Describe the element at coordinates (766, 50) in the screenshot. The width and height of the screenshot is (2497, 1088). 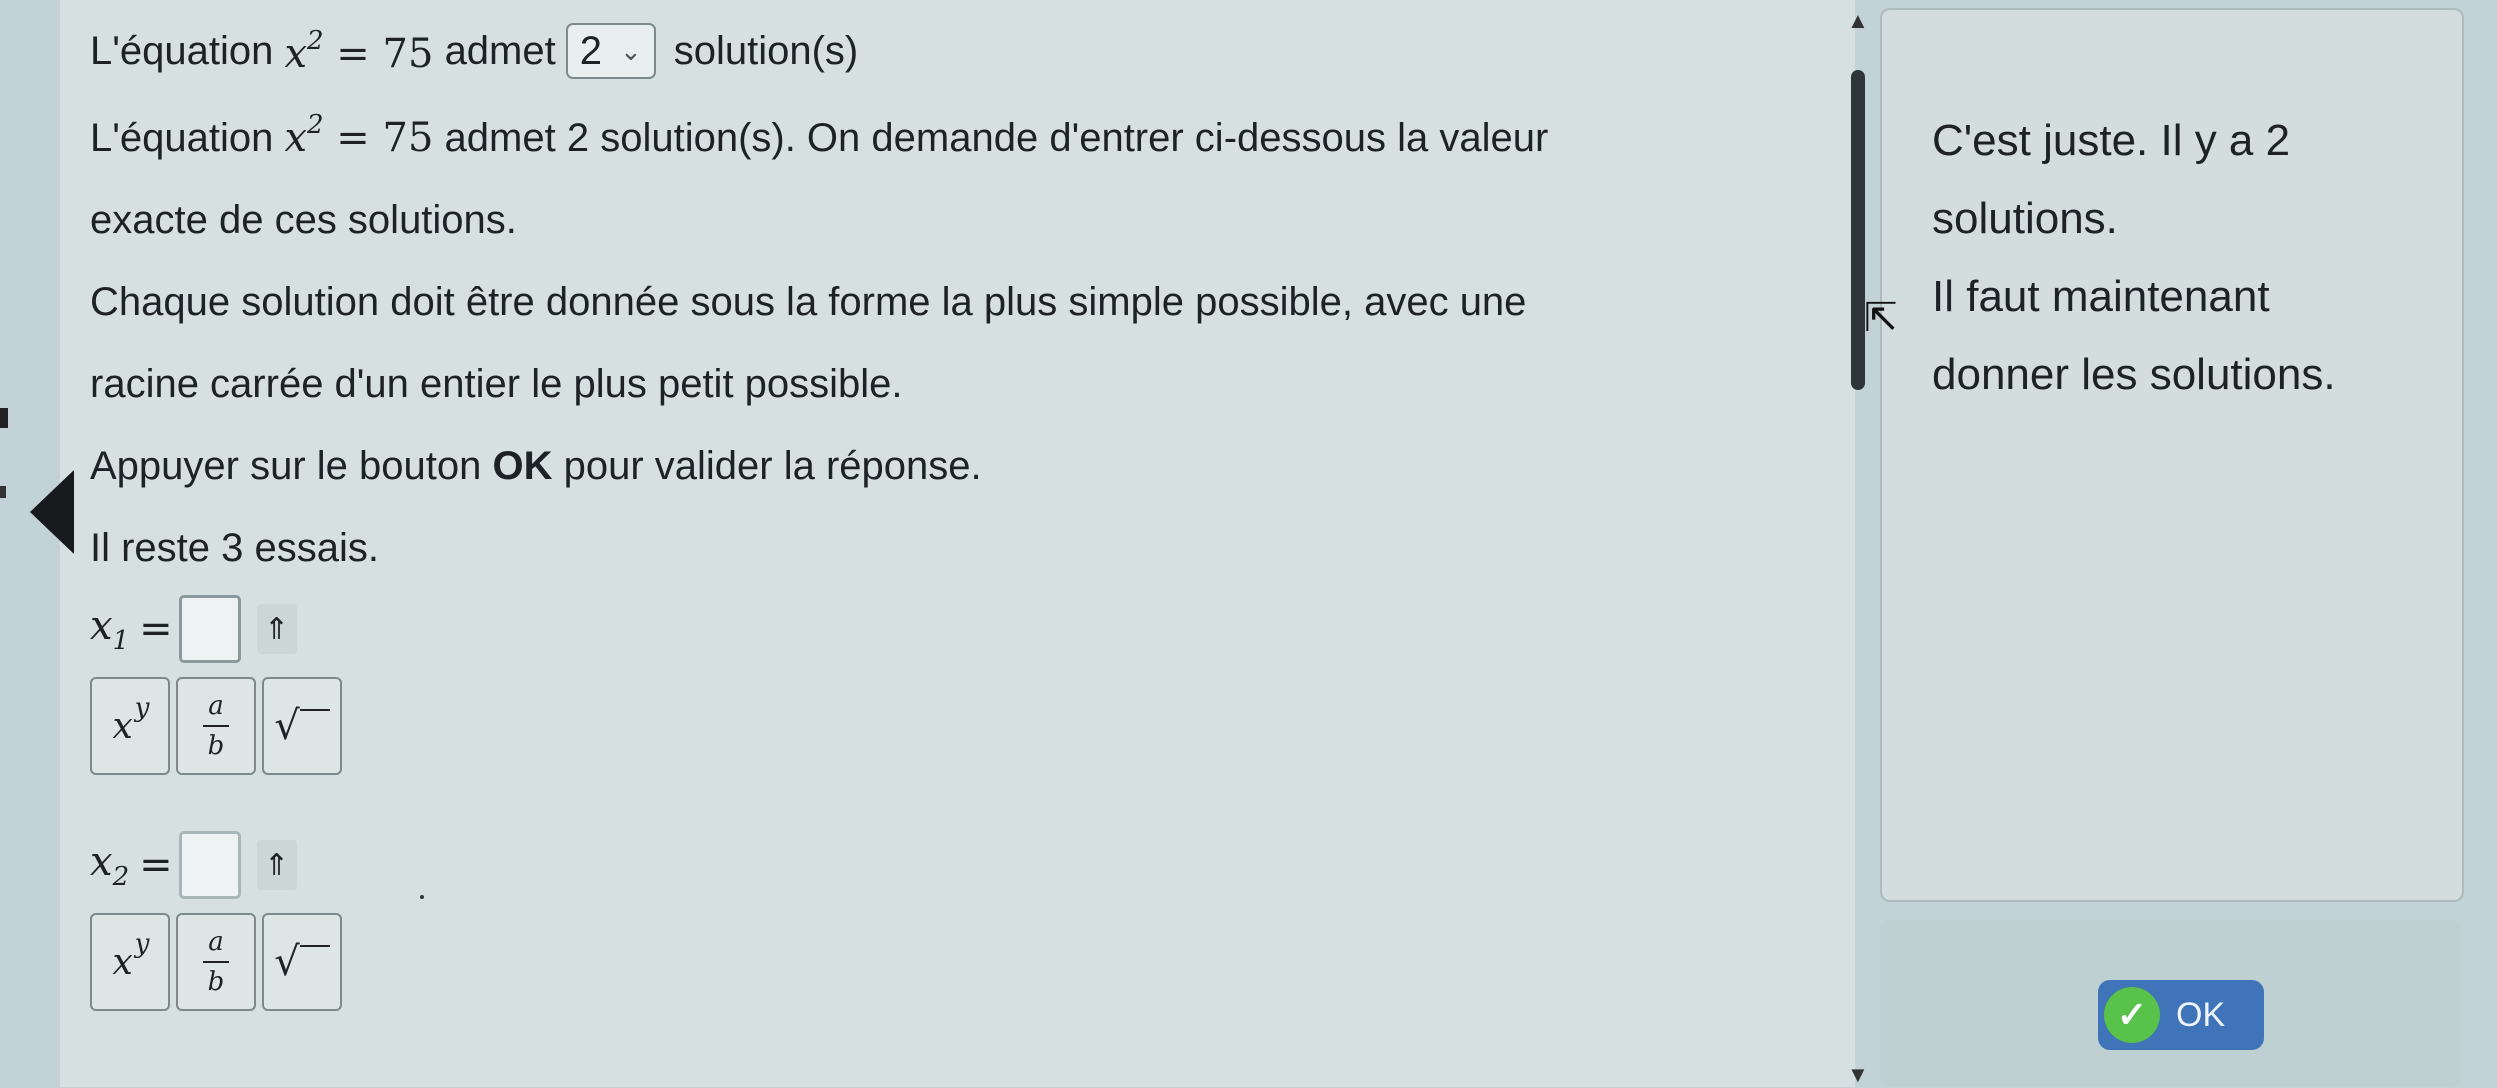
I see `title-suffix: solution(s)` at that location.